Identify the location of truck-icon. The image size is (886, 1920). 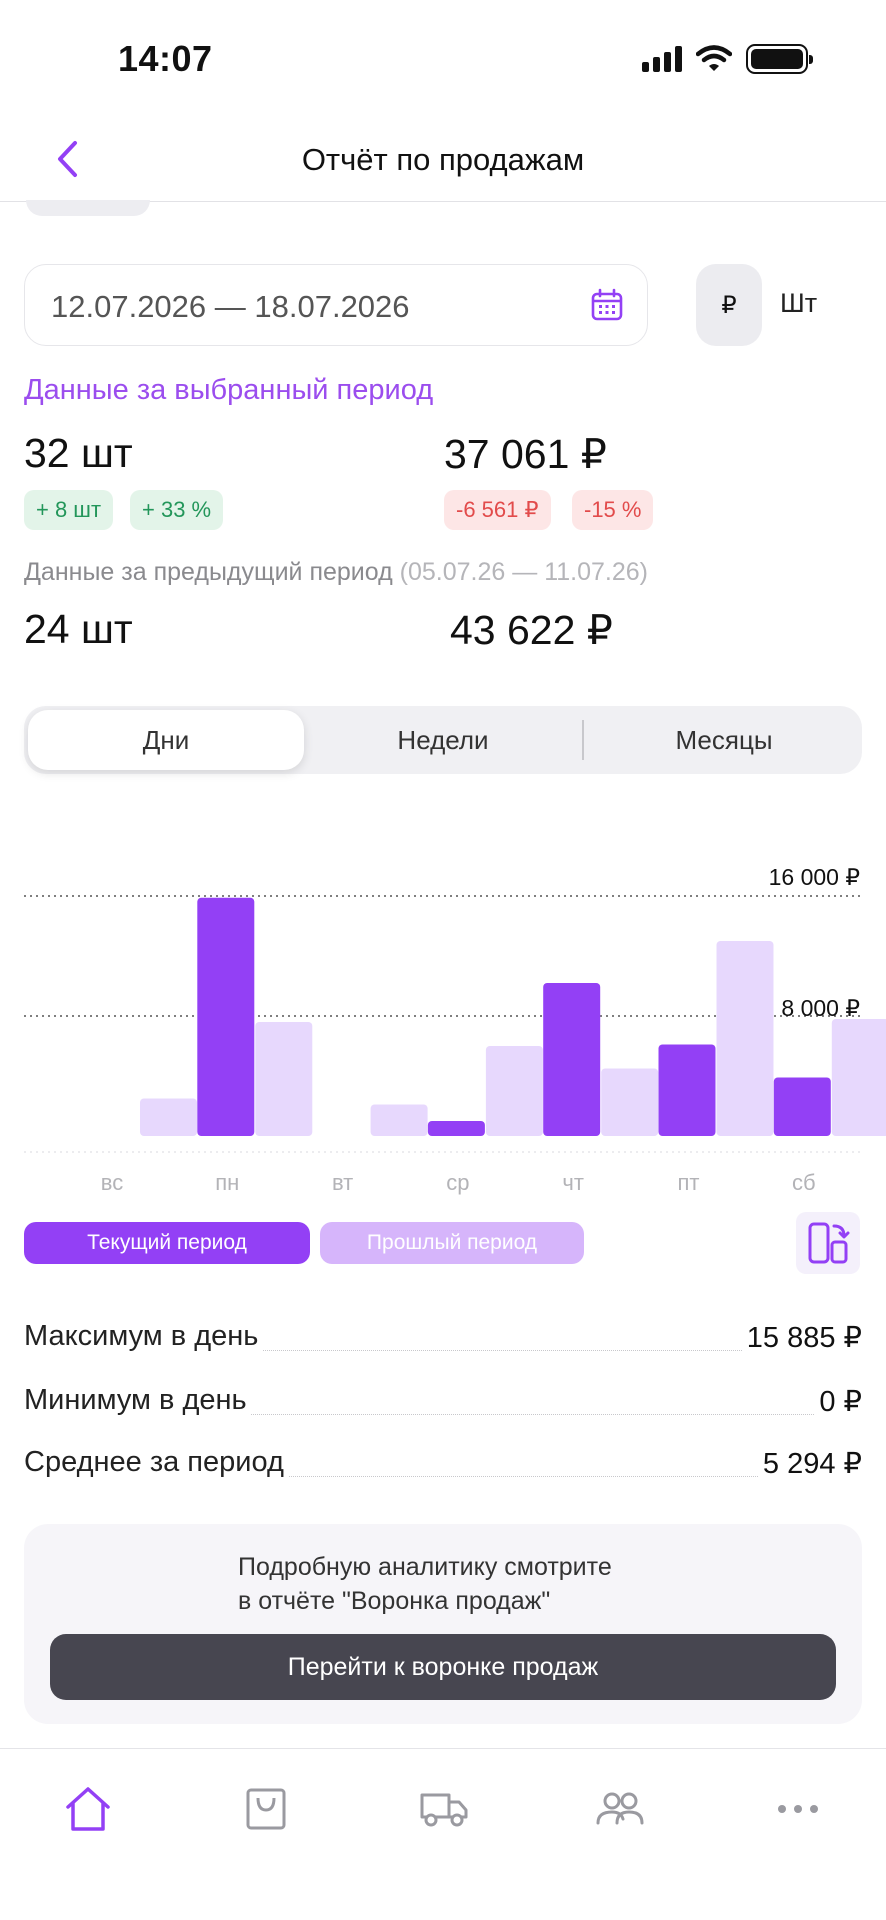
(444, 1810).